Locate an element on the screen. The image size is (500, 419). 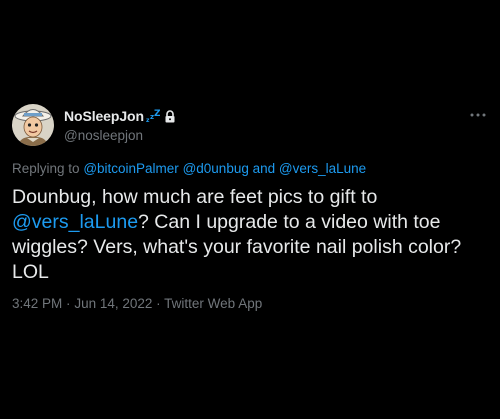
reply-mention-link: @vers_laLune is located at coordinates (322, 168).